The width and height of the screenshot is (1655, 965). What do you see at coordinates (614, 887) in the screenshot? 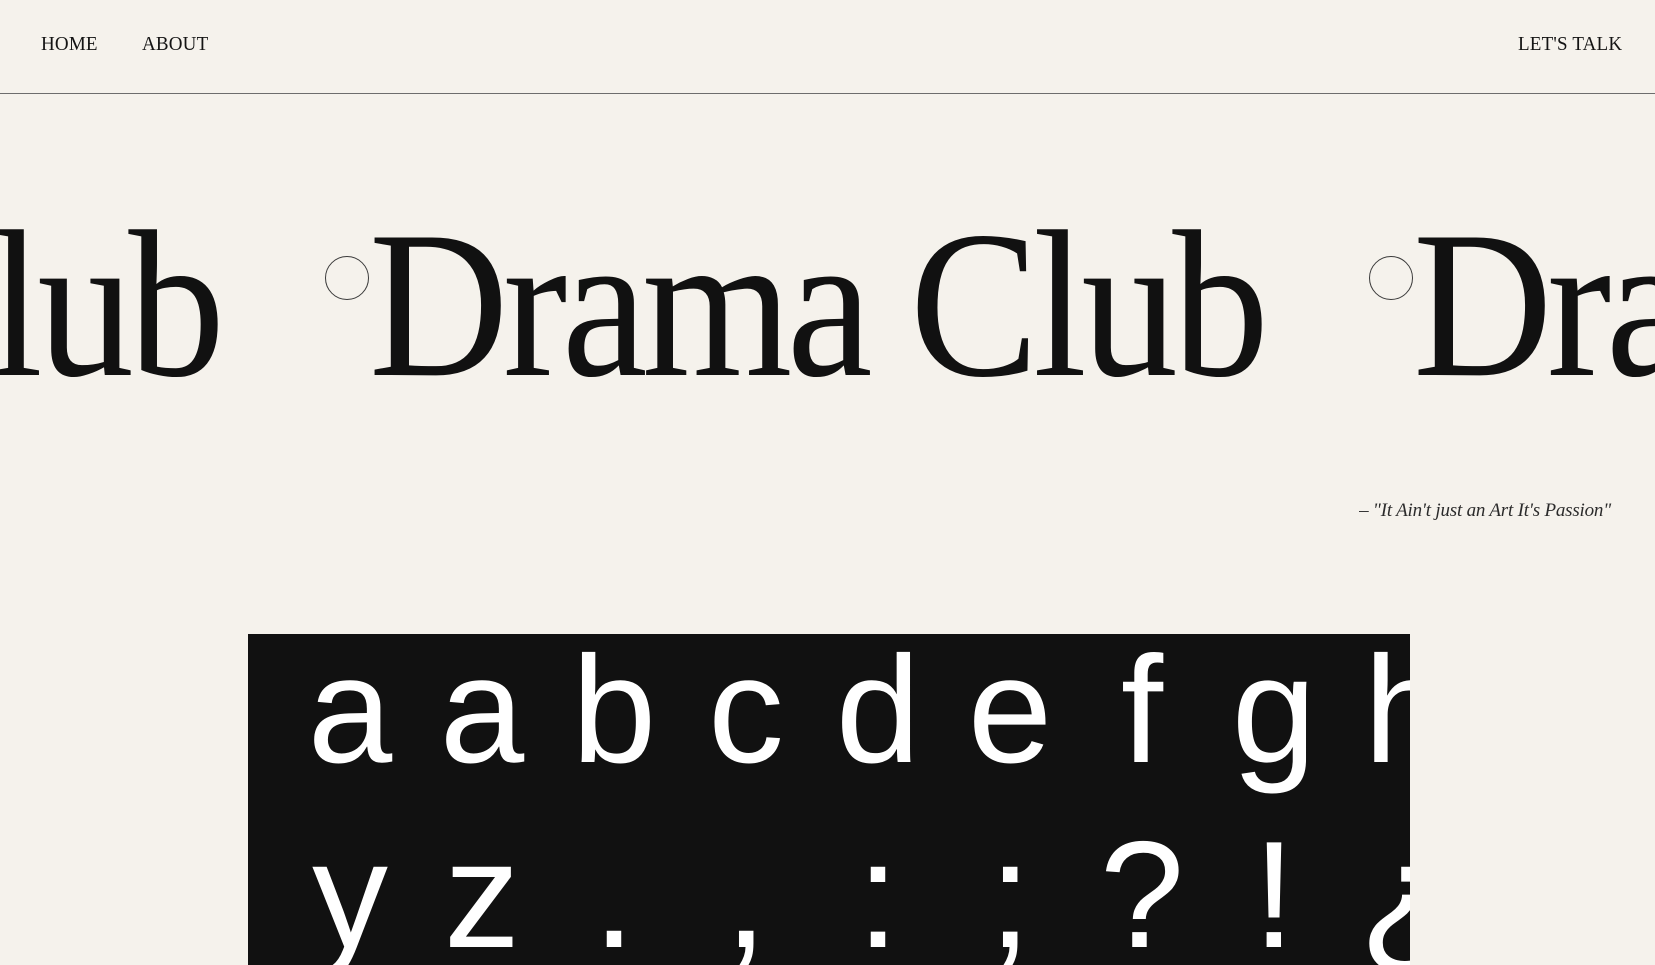
I see `specimen-glyph: .` at bounding box center [614, 887].